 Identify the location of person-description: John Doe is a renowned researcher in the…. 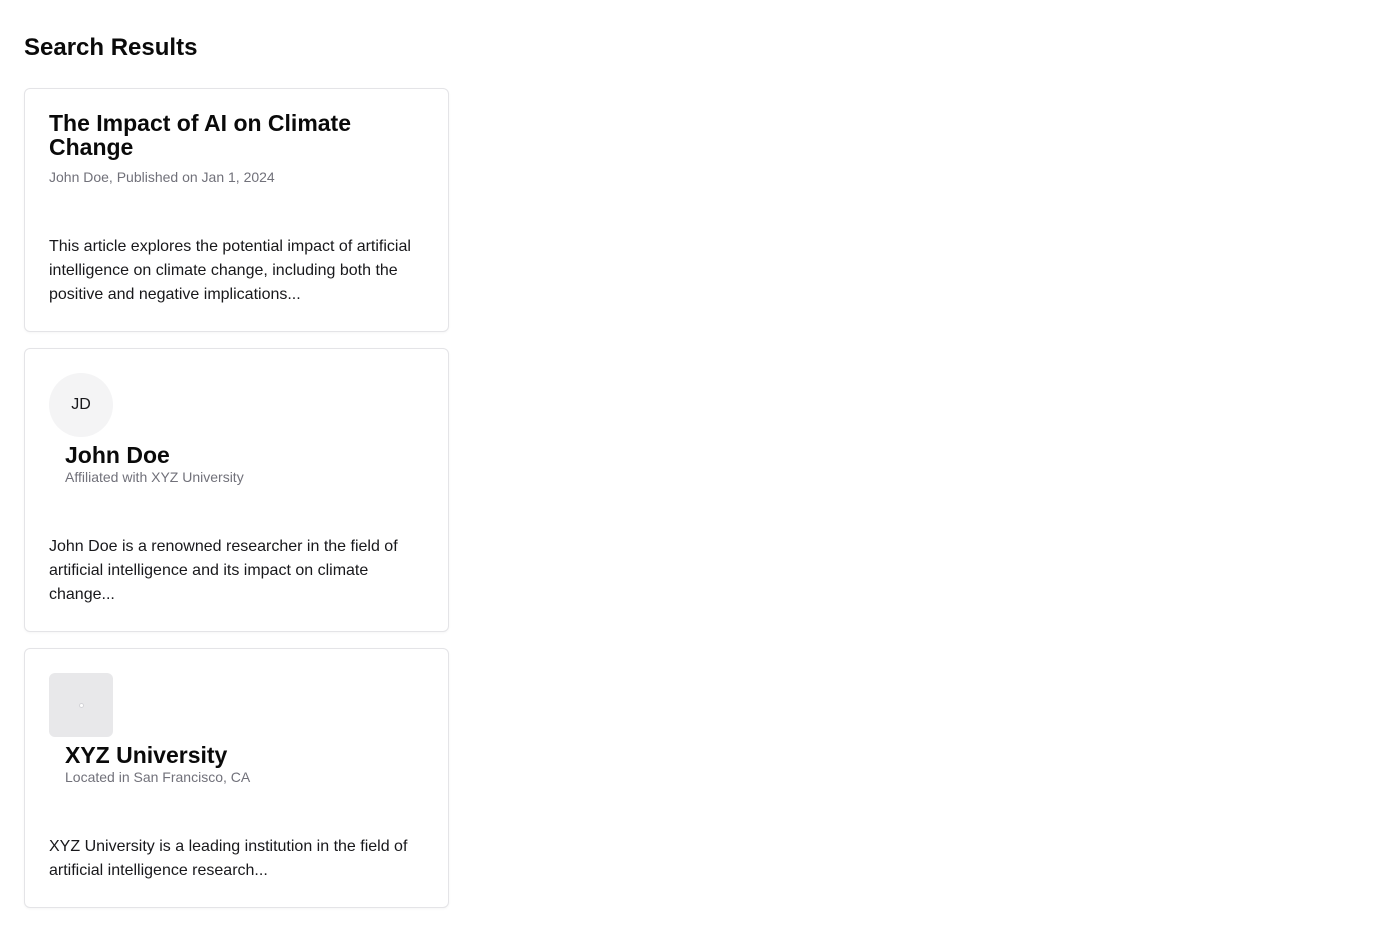
(223, 570).